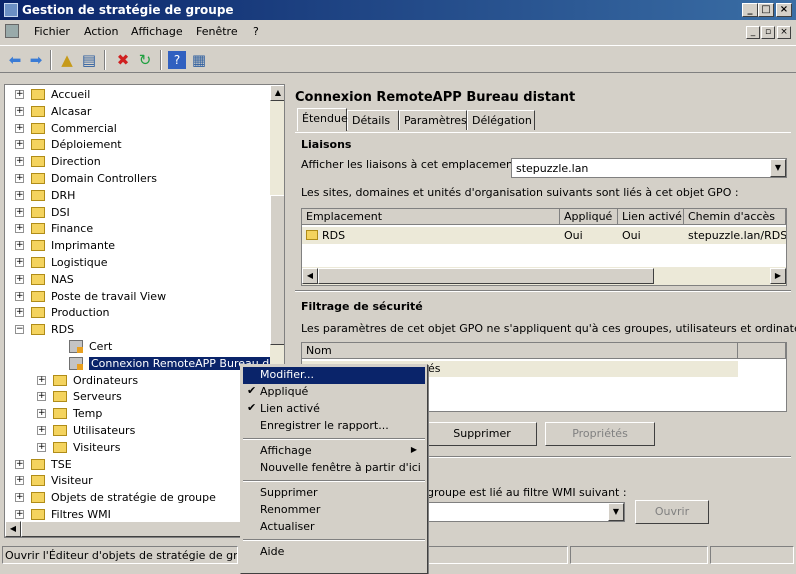 The image size is (796, 574). Describe the element at coordinates (137, 297) in the screenshot. I see `tree-item: + Poste de travail View` at that location.